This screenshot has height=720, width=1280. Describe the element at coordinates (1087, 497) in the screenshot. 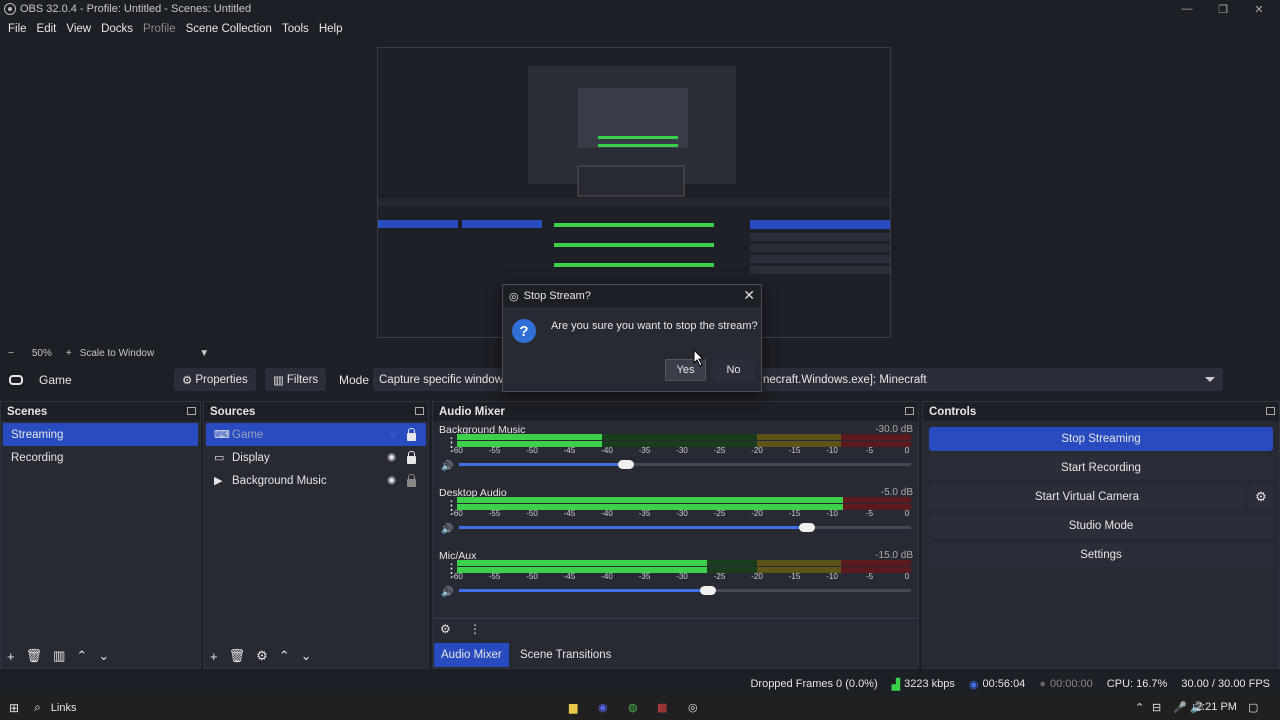

I see `start-virtual-camera-button: Start Virtual Camera` at that location.